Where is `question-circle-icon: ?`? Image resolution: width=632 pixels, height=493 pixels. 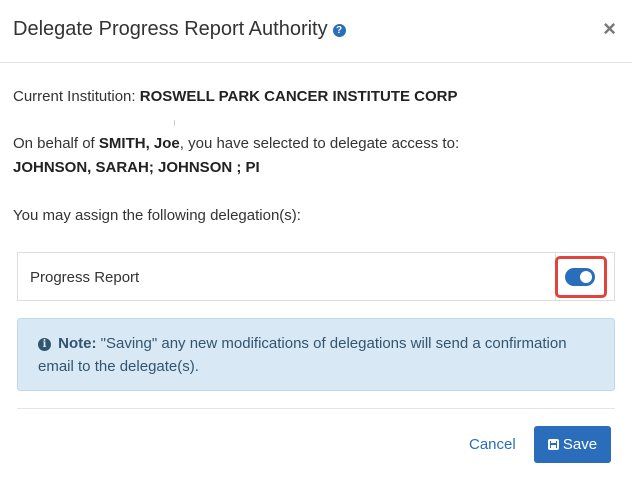
question-circle-icon: ? is located at coordinates (339, 30).